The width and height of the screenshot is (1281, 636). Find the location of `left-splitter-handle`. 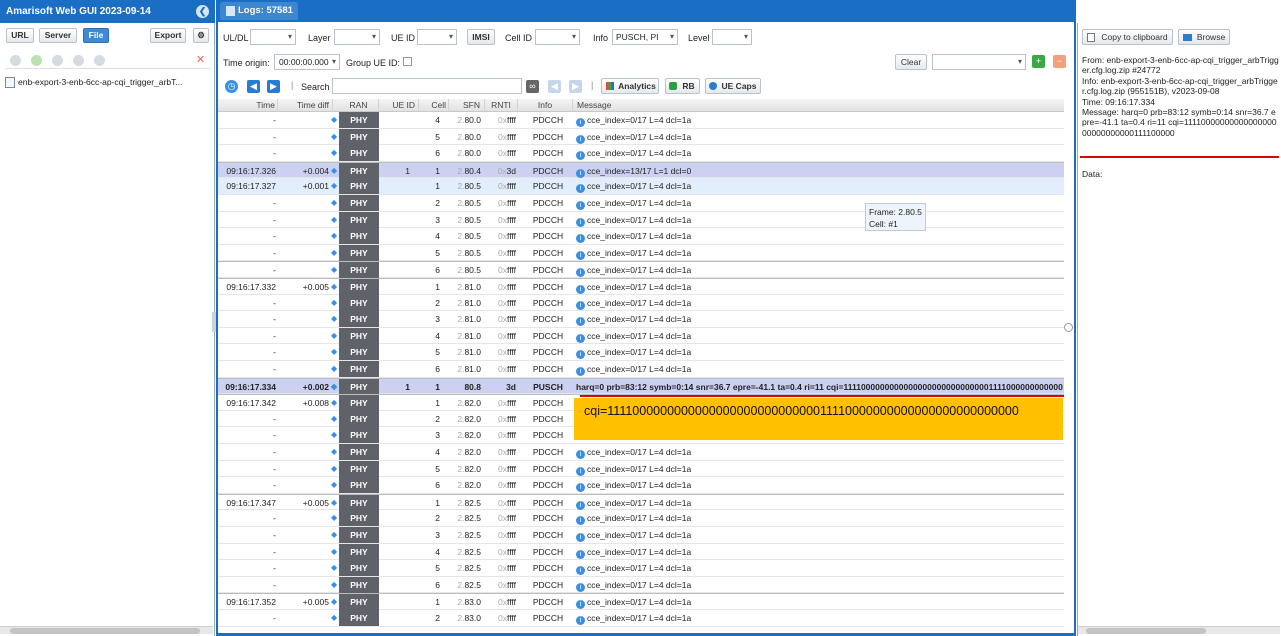

left-splitter-handle is located at coordinates (214, 322).